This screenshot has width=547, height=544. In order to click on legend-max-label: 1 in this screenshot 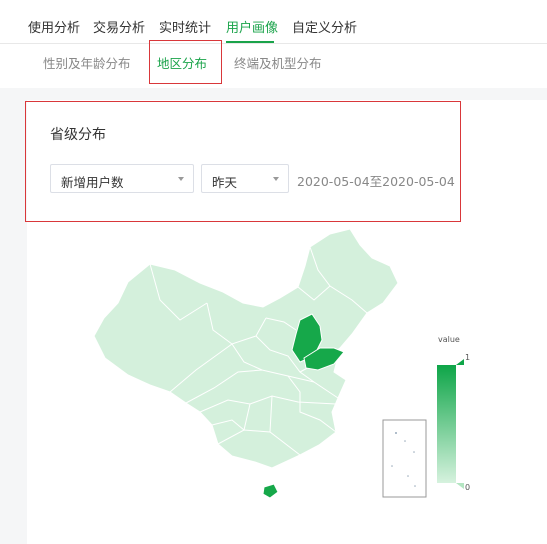, I will do `click(468, 357)`.